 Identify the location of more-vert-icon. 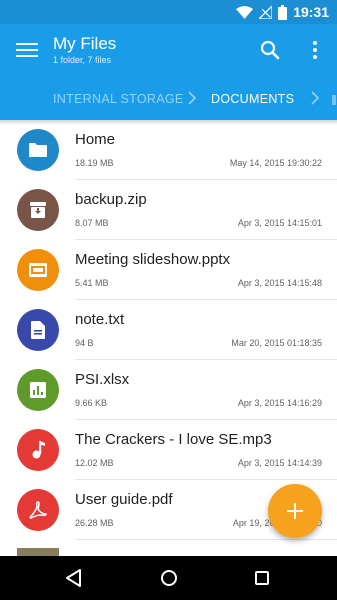
(315, 50).